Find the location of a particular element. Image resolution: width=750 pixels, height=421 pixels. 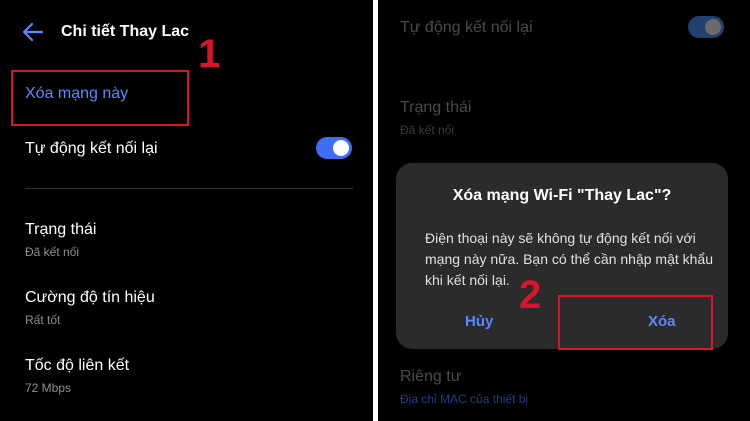

dialog-title: Xóa mạng Wi-Fi "Thay Lac"? is located at coordinates (562, 195).